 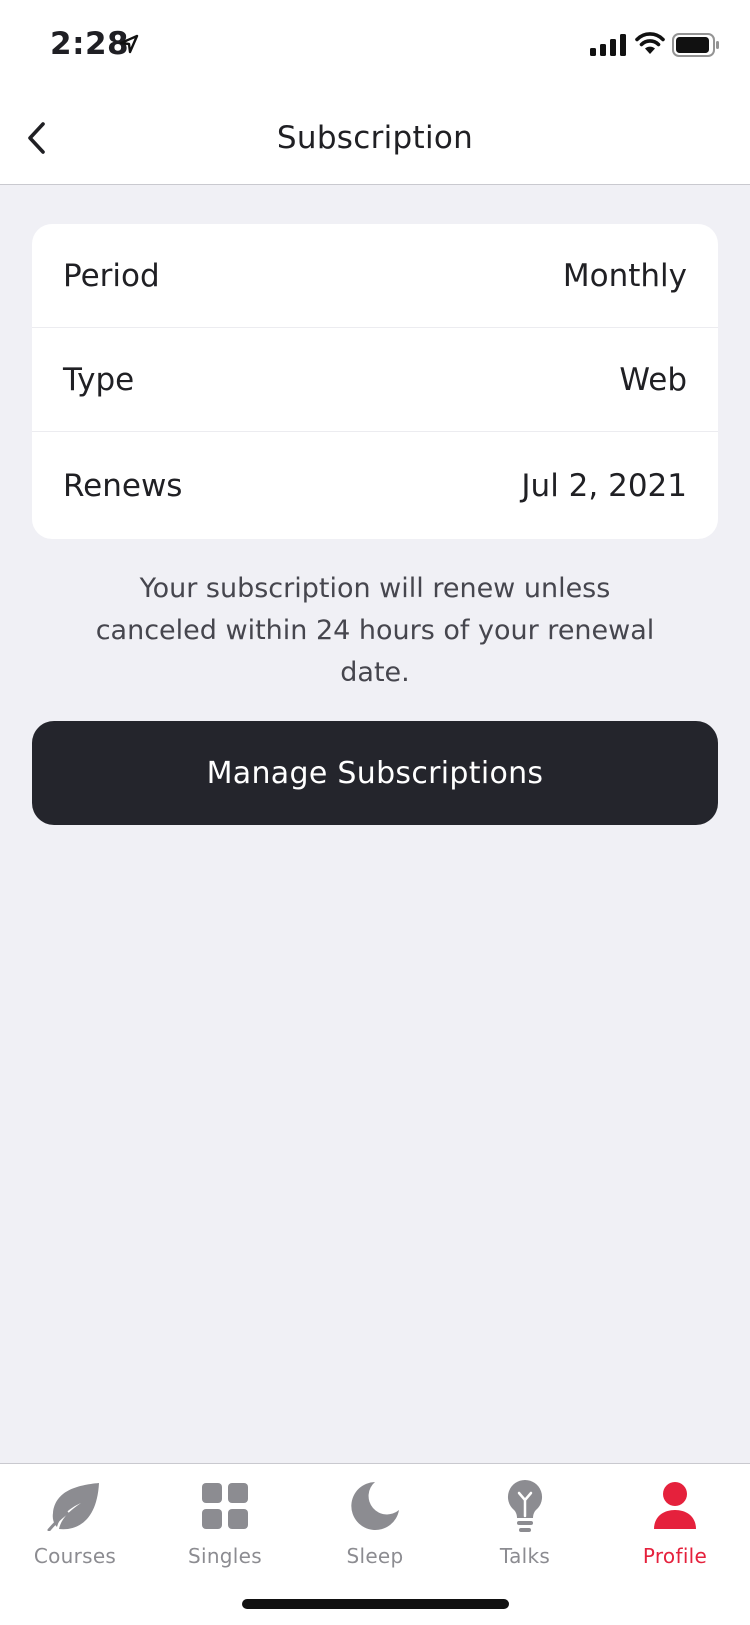 I want to click on detail-label: Type, so click(x=99, y=379).